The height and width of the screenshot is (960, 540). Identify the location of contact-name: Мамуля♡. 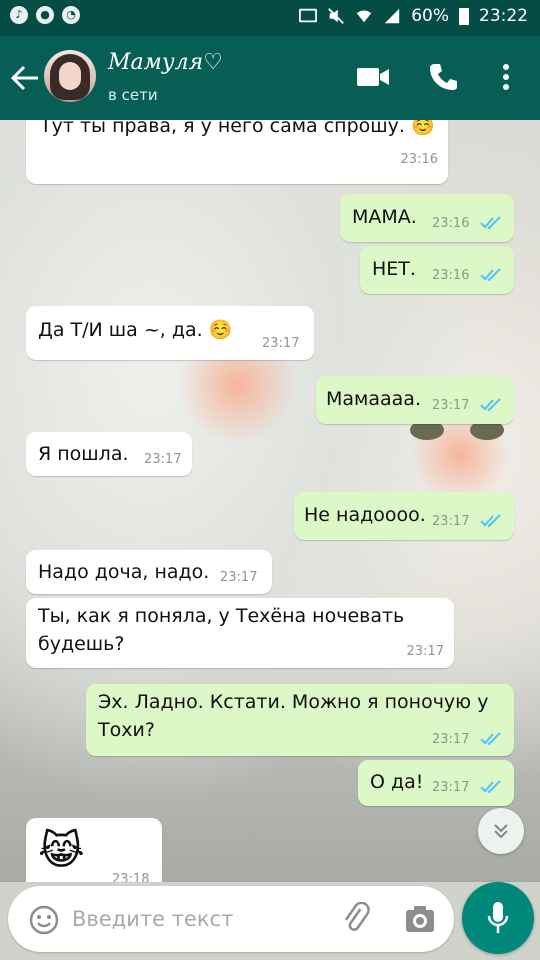
(165, 62).